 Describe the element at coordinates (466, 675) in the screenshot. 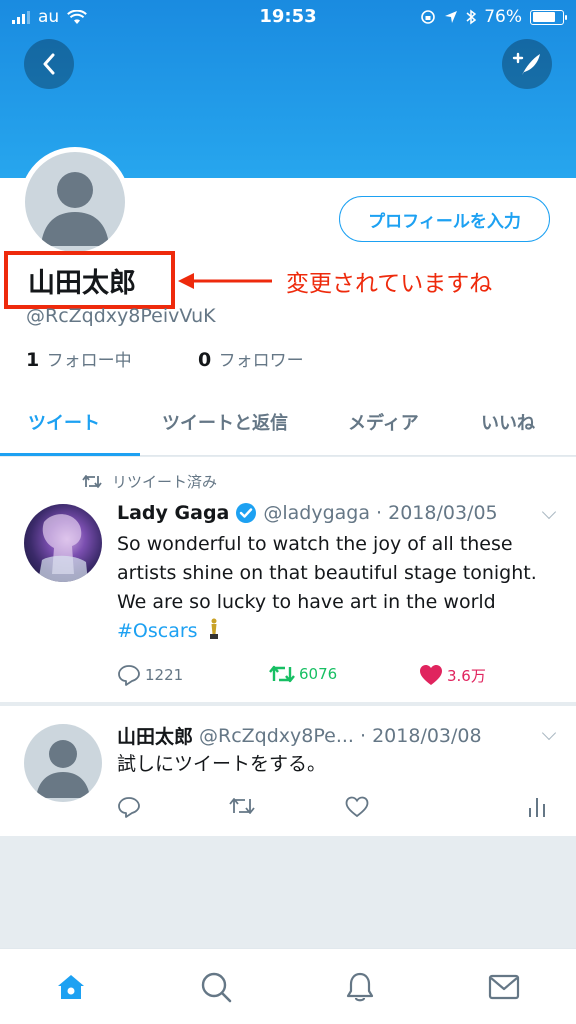

I see `like-count: 3.6万` at that location.